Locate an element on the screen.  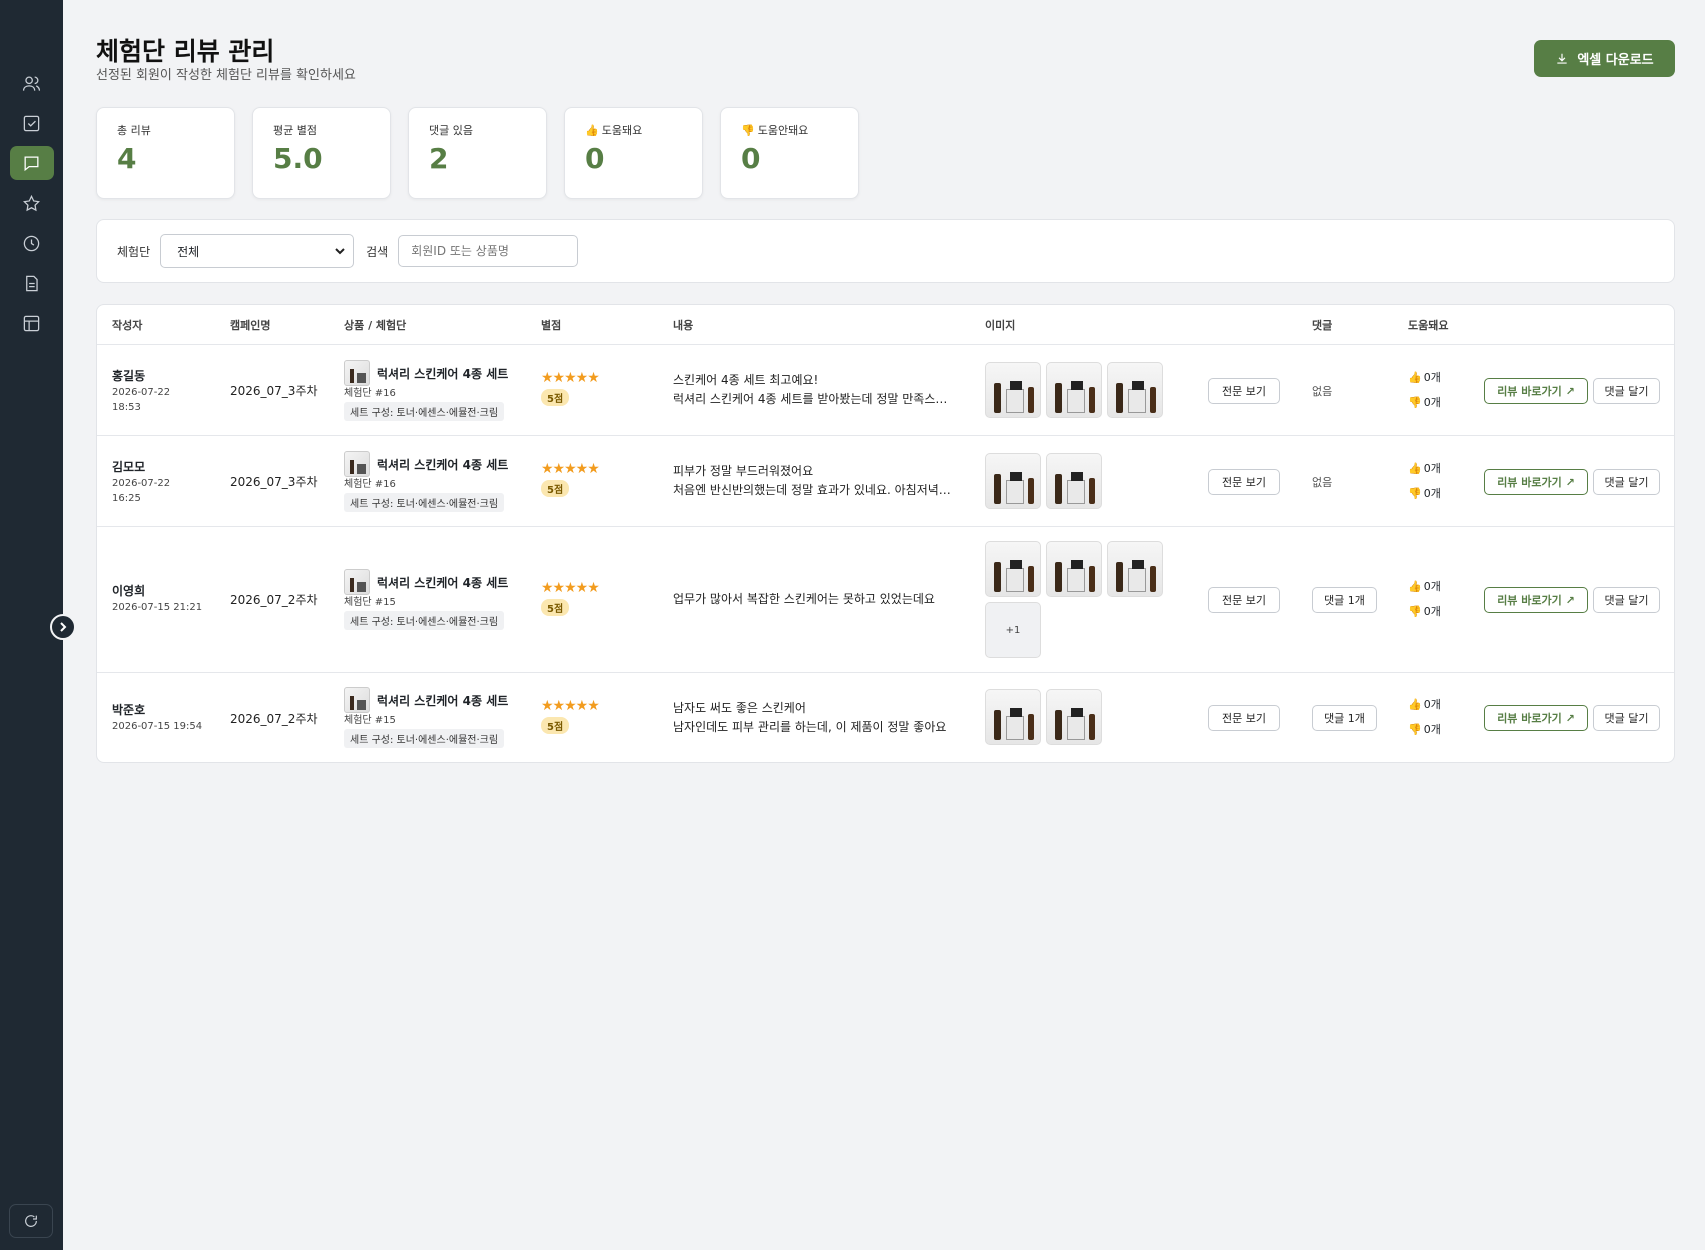
table-header: 작성자 캠페인명 상품 / 체험단 별점 내용 이미지 댓글 도움돼요 is located at coordinates (885, 325).